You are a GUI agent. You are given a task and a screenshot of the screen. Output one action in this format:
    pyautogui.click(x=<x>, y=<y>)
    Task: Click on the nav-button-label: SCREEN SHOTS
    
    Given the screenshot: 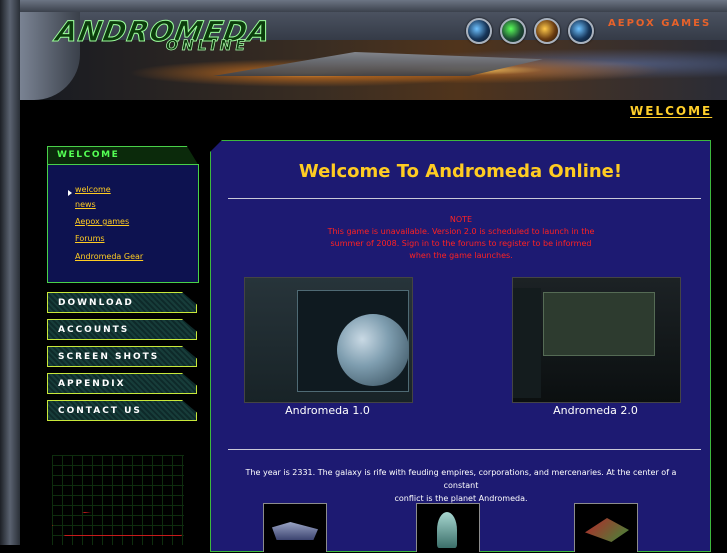 What is the action you would take?
    pyautogui.click(x=109, y=357)
    